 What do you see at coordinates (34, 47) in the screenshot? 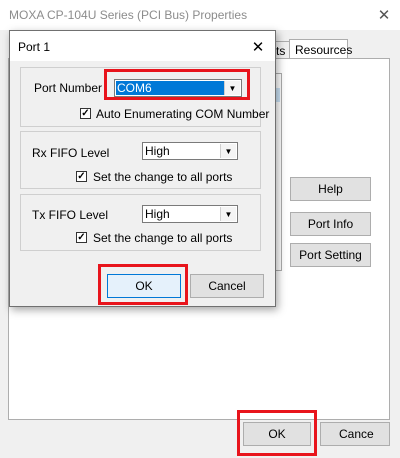
I see `dialog-title: Port 1` at bounding box center [34, 47].